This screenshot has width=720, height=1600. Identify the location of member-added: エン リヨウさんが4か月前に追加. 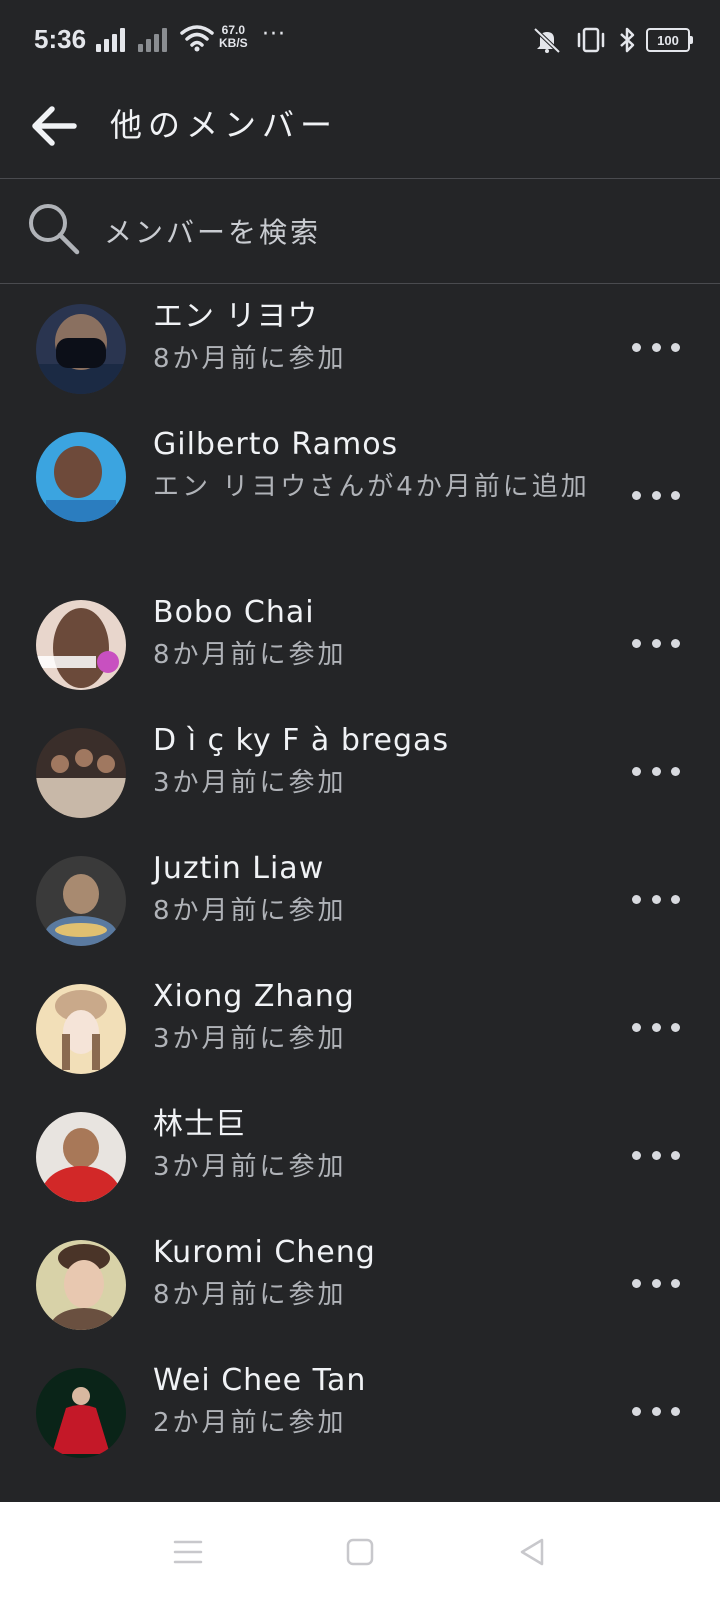
(371, 487).